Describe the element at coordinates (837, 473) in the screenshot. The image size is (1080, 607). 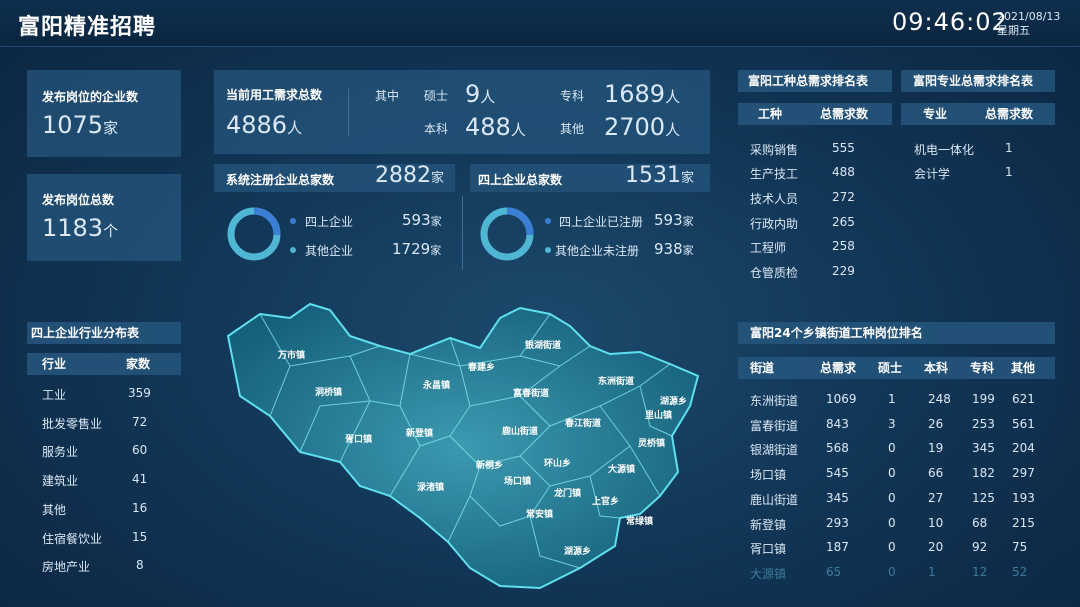
I see `street-total: 545` at that location.